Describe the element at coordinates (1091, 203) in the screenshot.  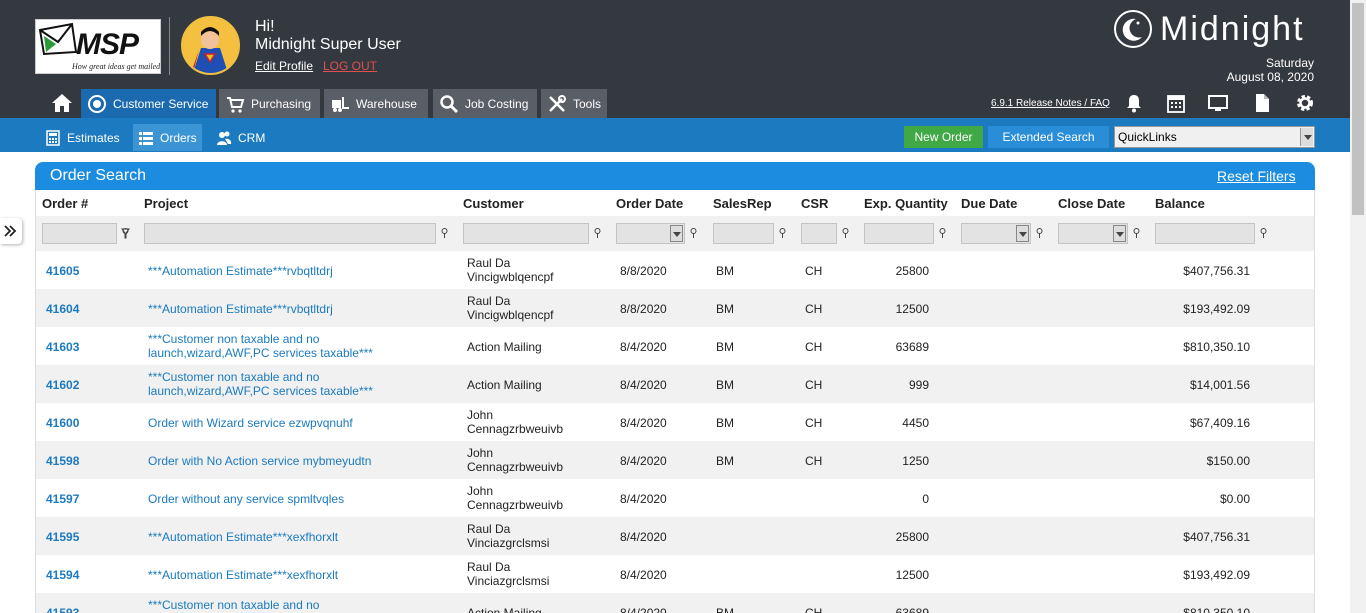
I see `column-header-close-date: Close Date` at that location.